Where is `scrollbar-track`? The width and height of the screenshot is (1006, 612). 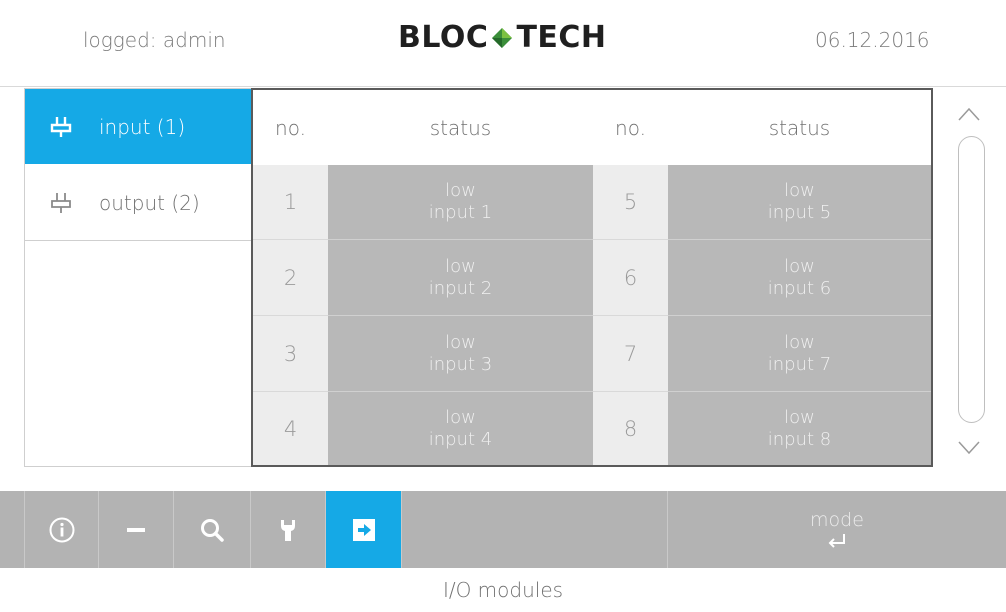
scrollbar-track is located at coordinates (971, 279).